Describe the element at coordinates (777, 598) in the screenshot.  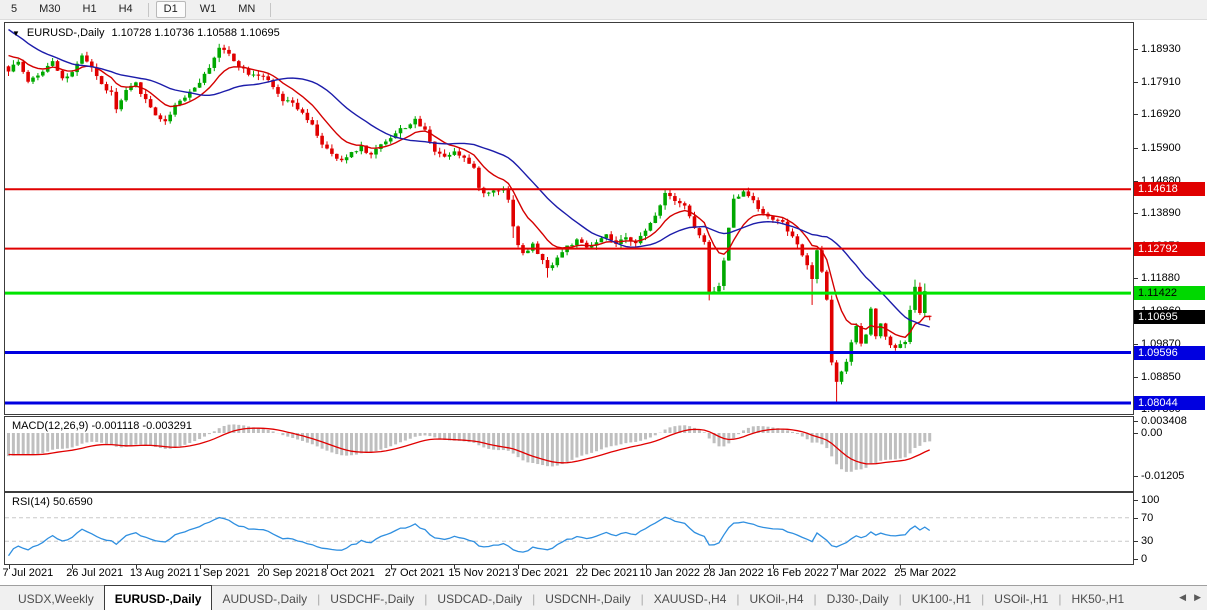
I see `tab-ukoil-h4: UKOil-,H4` at that location.